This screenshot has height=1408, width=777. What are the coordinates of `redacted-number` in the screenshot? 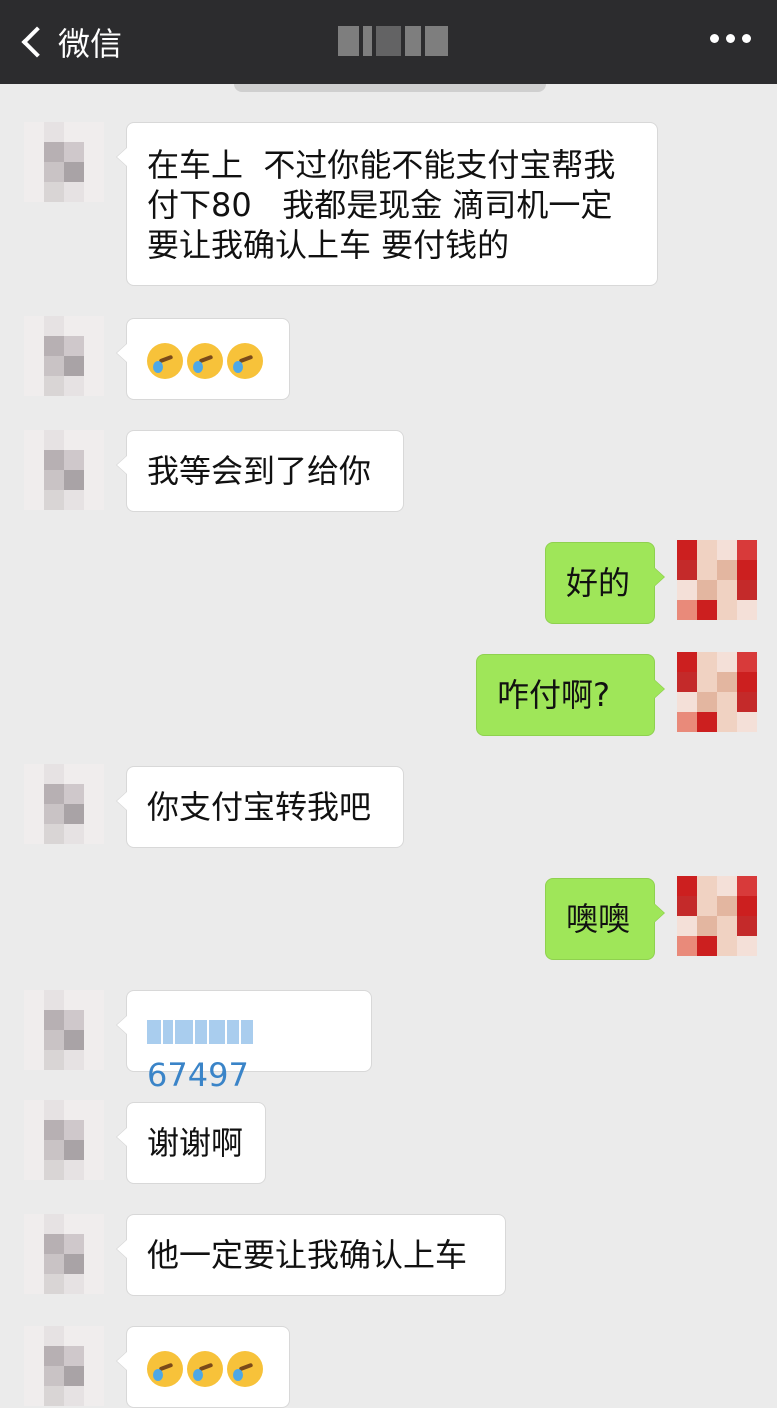 It's located at (201, 1033).